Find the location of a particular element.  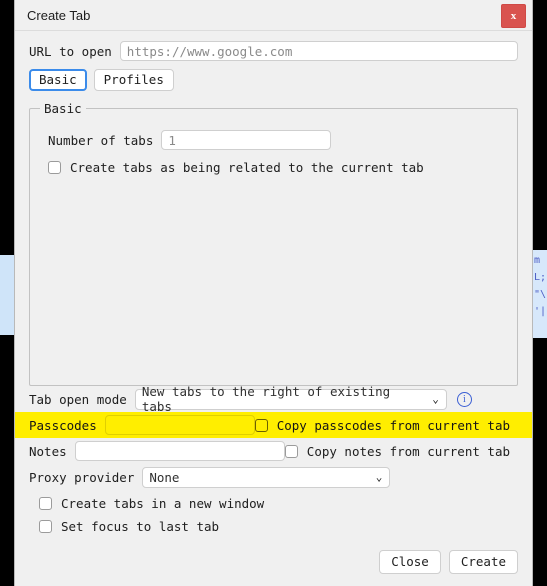

proxy-provider-value: None is located at coordinates (164, 477).